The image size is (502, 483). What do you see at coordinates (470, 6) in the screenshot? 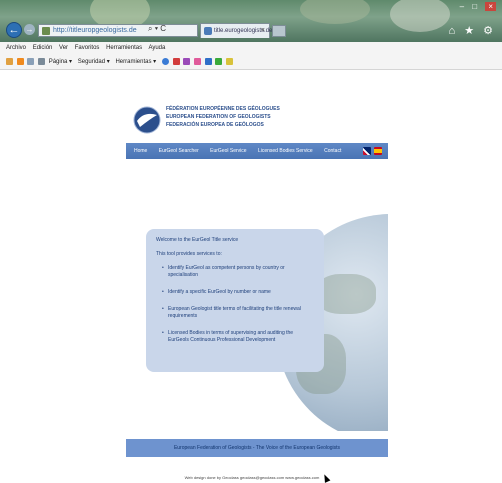
I see `minimize-maximize-icons: – □` at bounding box center [470, 6].